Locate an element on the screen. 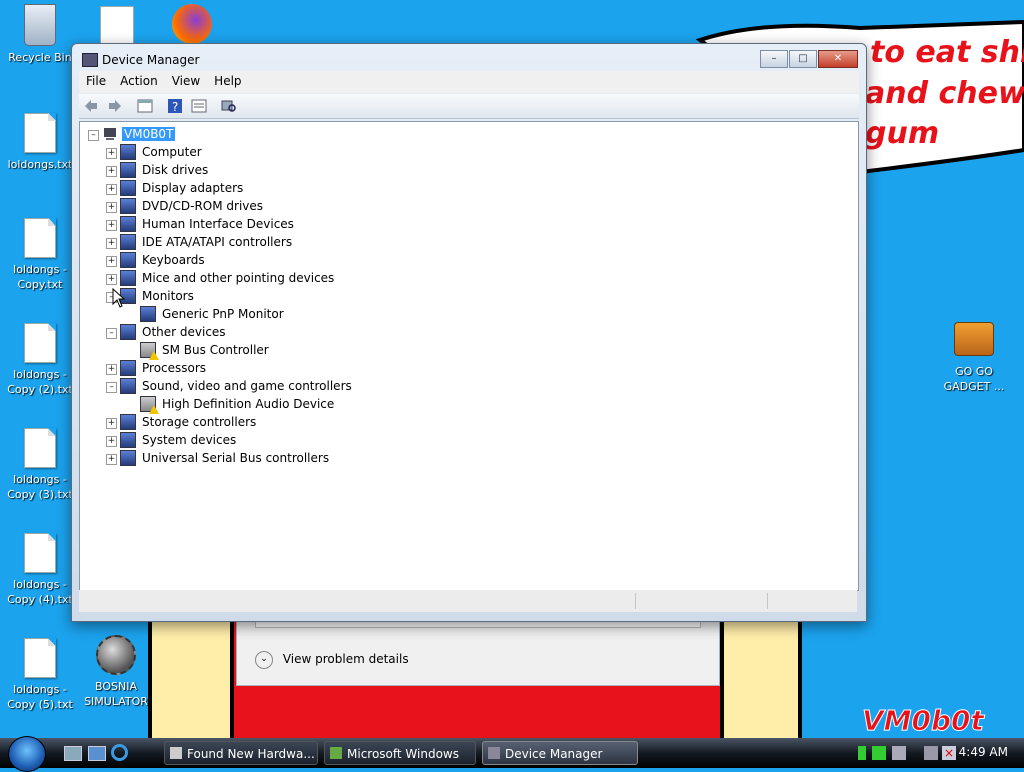 The image size is (1024, 772). firefox-icon is located at coordinates (192, 24).